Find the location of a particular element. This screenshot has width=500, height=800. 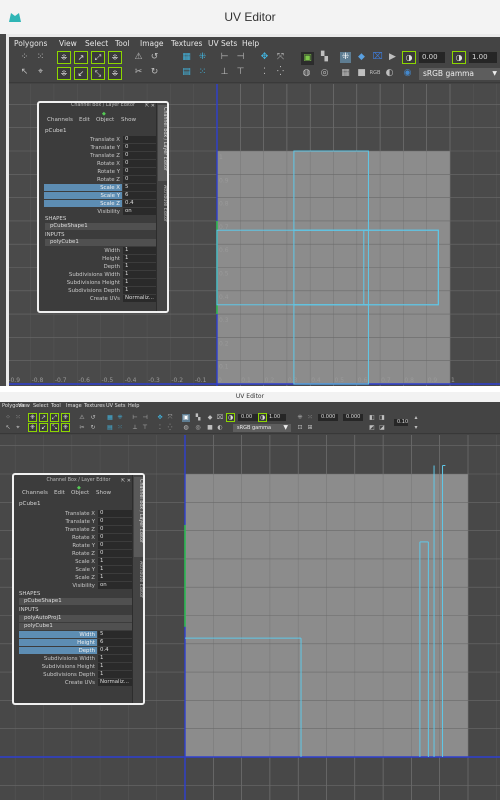

checker-icon: ▚ is located at coordinates (324, 57).